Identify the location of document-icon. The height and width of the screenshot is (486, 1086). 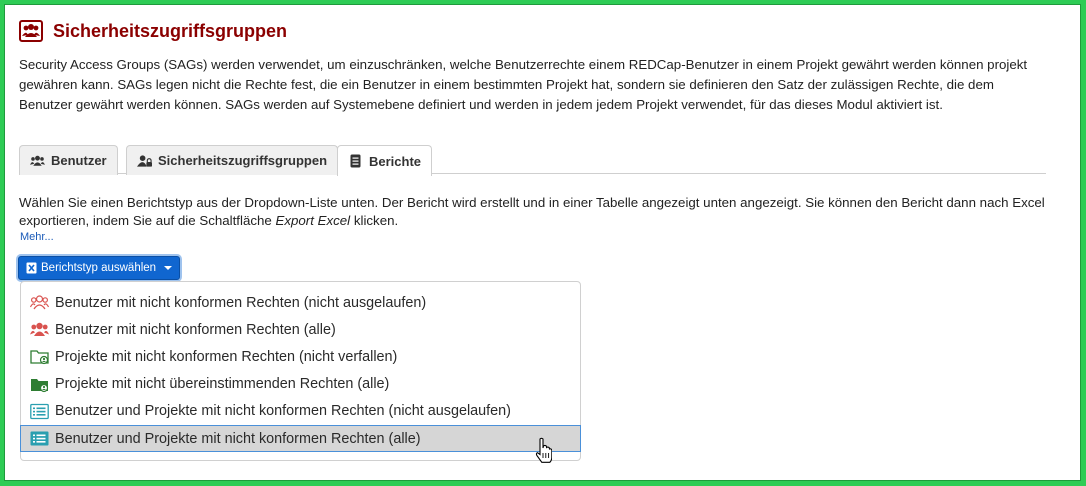
(355, 161).